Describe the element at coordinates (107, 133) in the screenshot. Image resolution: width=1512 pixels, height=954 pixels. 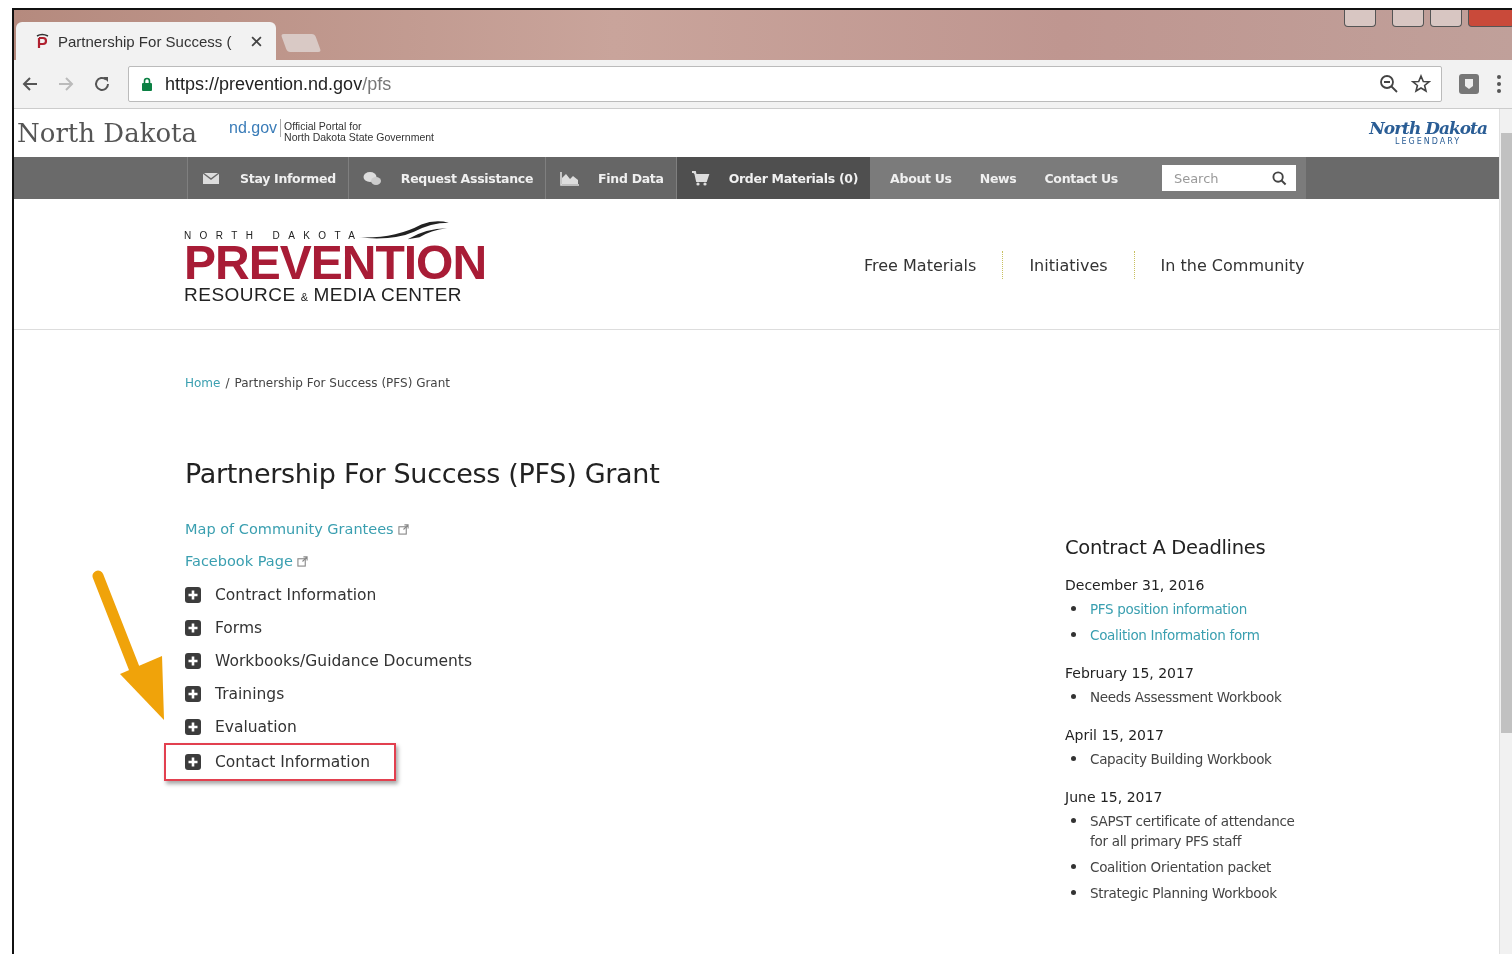
I see `state-name: North Dakota` at that location.